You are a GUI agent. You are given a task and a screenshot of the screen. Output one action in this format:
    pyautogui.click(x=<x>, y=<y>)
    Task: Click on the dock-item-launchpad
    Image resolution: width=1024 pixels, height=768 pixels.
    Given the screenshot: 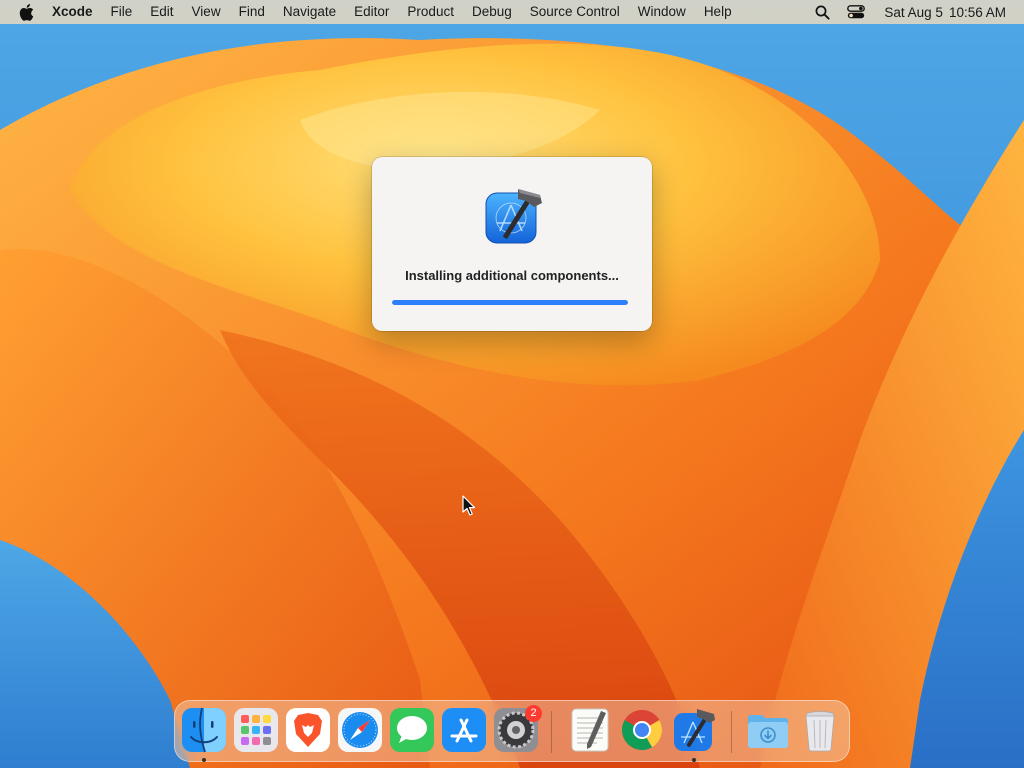 What is the action you would take?
    pyautogui.click(x=256, y=730)
    